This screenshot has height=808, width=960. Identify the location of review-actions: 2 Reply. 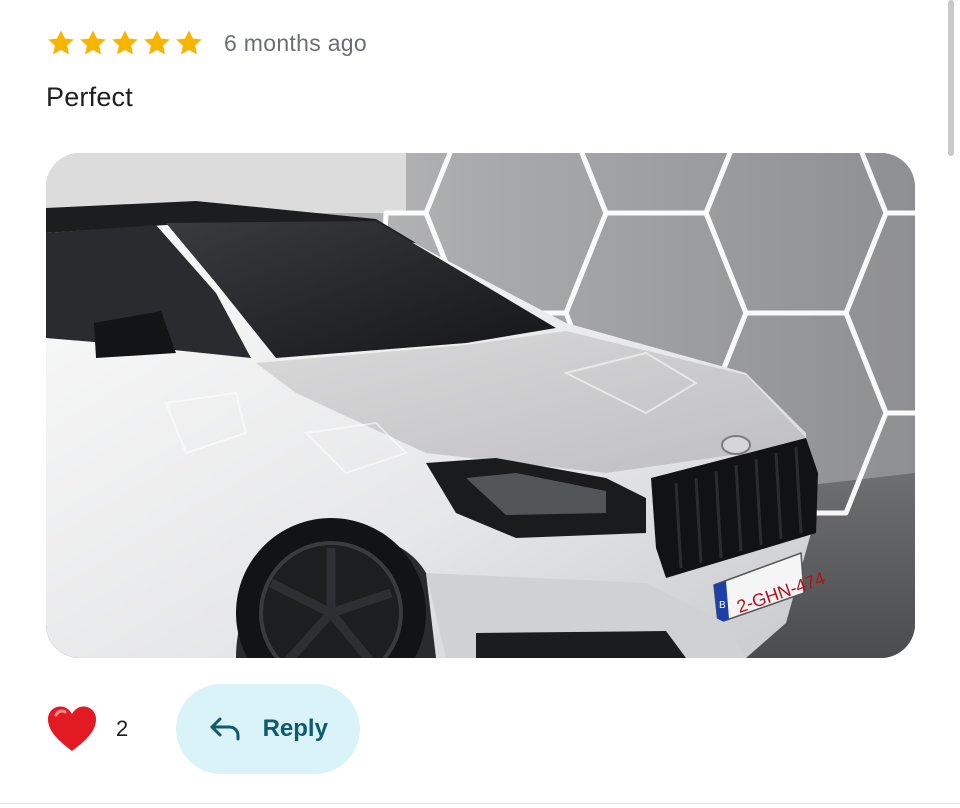
(203, 729).